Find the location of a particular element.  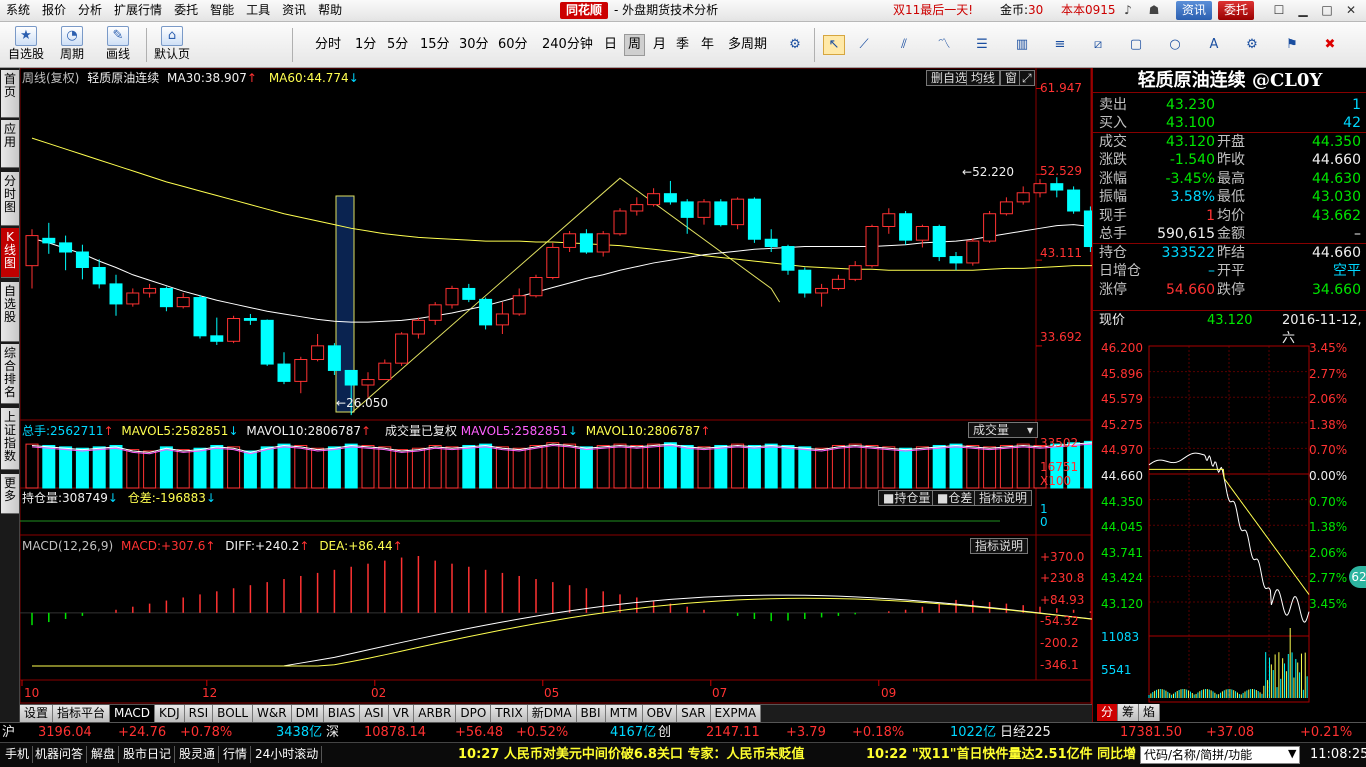

maximize-panel-icon: ⤢ is located at coordinates (1027, 78).